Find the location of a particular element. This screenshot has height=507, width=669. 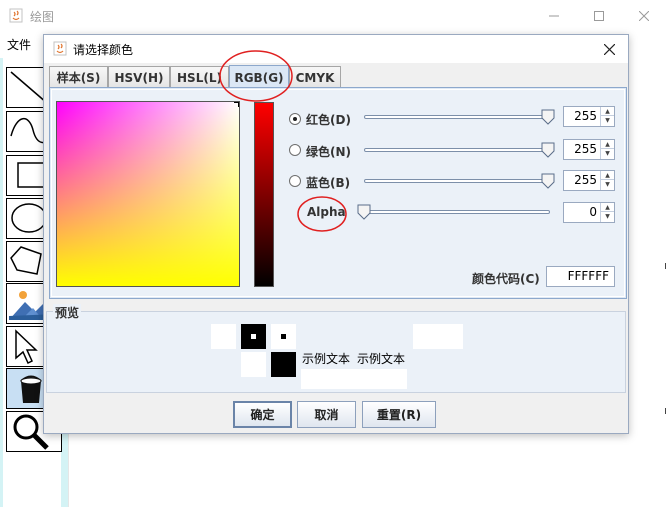

dialog-title-bar: 请选择颜色 is located at coordinates (336, 49).